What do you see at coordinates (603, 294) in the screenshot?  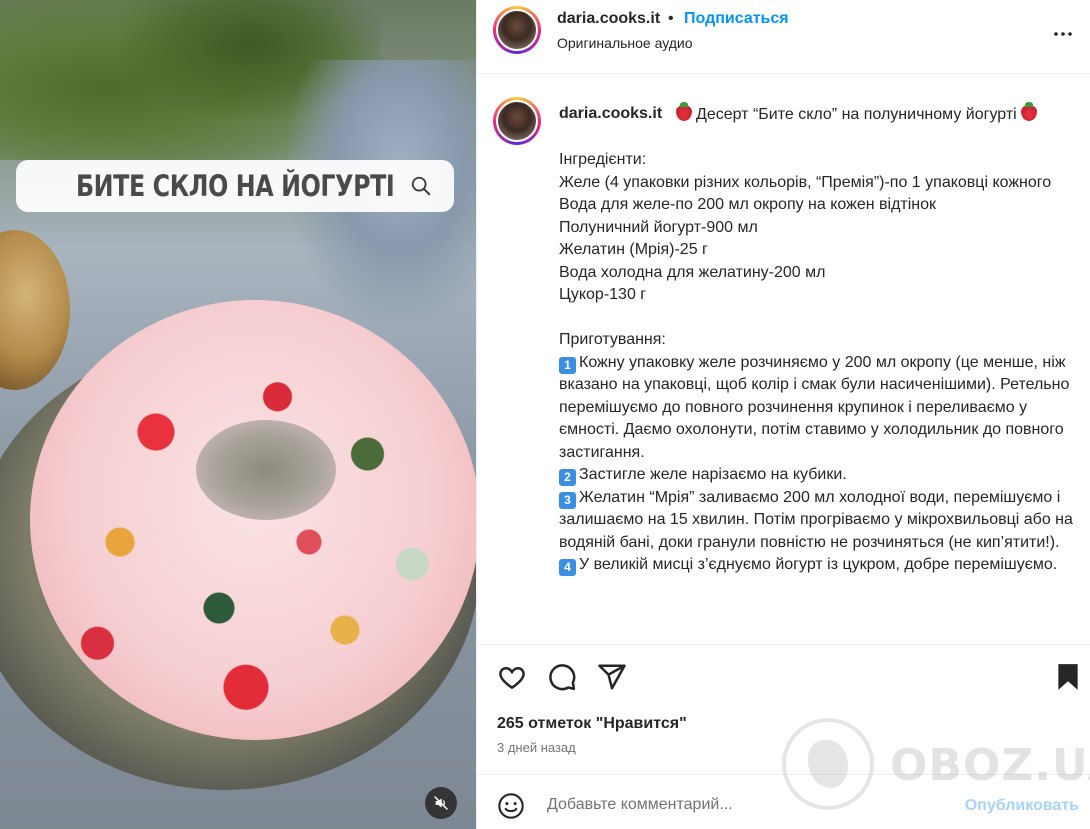 I see `ingredient-item: Цукор-130 г` at bounding box center [603, 294].